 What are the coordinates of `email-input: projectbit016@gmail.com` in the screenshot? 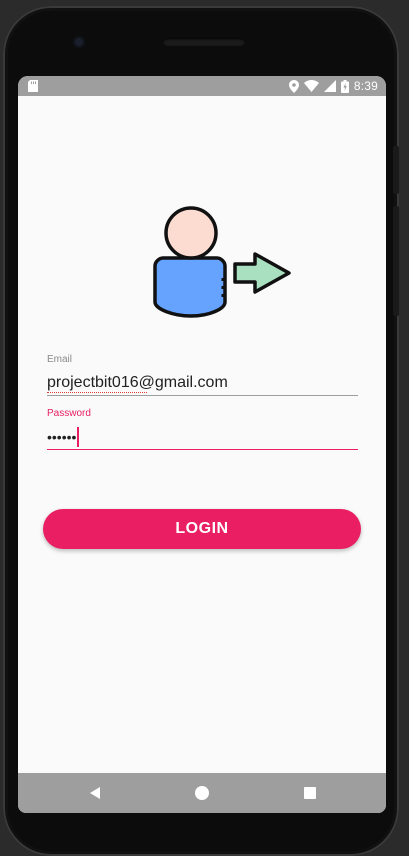 It's located at (202, 383).